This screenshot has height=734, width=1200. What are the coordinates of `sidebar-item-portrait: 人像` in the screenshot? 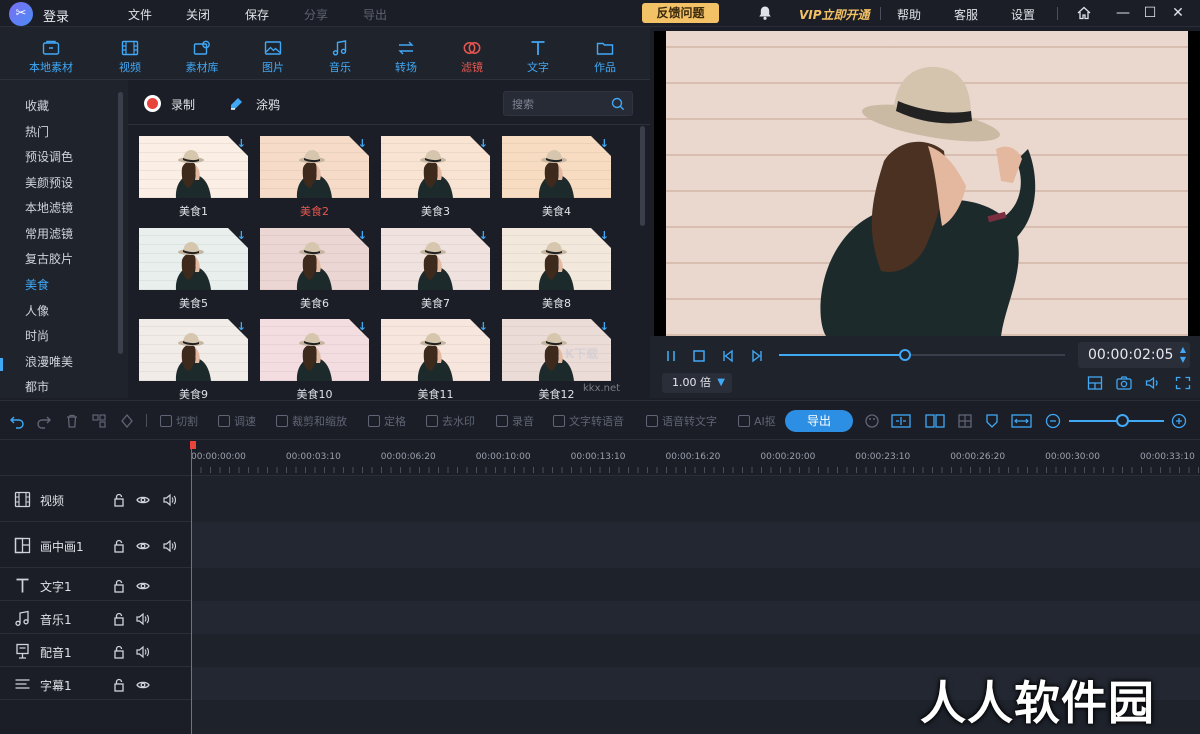 It's located at (37, 310).